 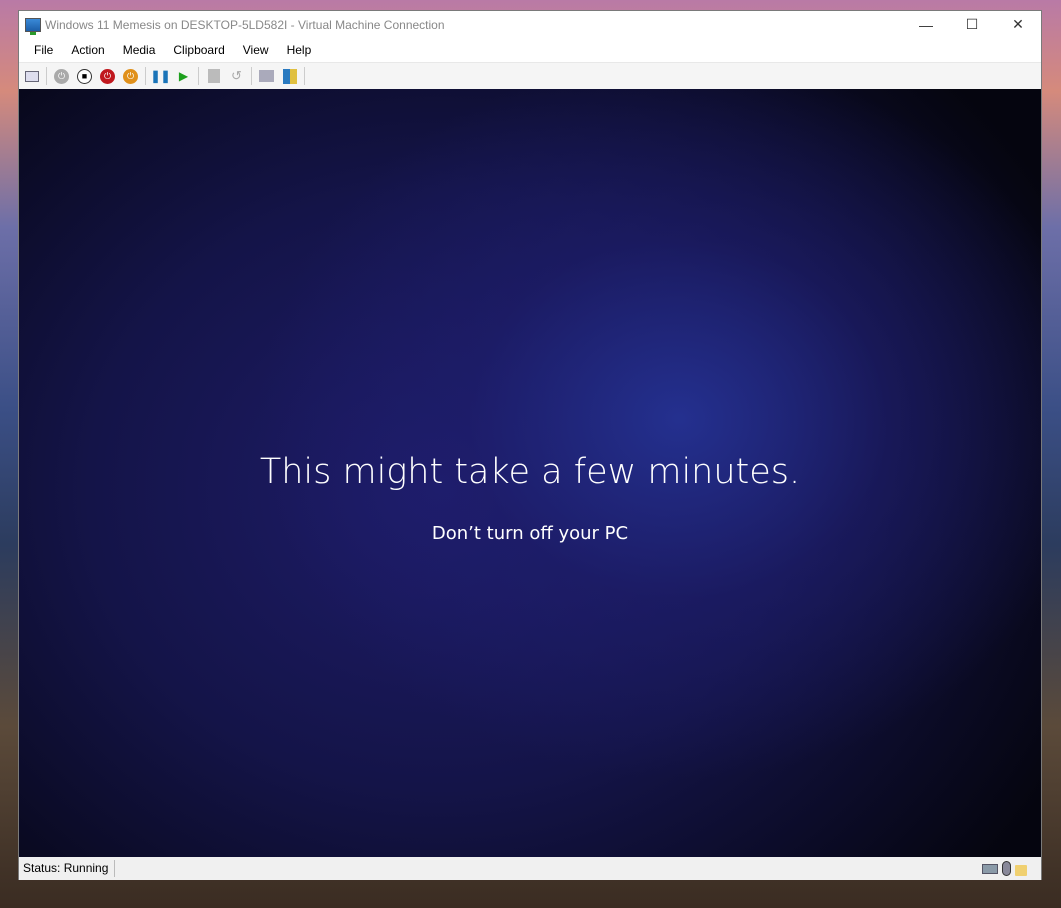 I want to click on play-icon: ▶, so click(x=183, y=76).